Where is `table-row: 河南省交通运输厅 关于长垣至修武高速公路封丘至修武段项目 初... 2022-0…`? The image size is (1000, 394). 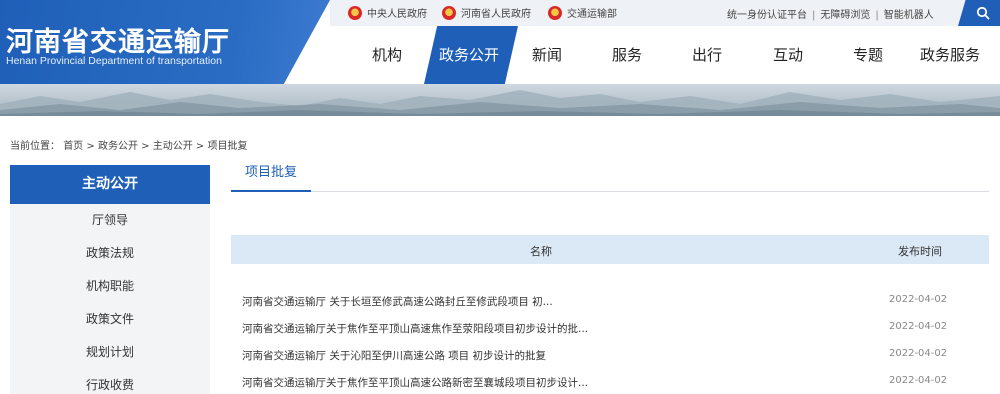
table-row: 河南省交通运输厅 关于长垣至修武高速公路封丘至修武段项目 初... 2022-0… is located at coordinates (610, 301).